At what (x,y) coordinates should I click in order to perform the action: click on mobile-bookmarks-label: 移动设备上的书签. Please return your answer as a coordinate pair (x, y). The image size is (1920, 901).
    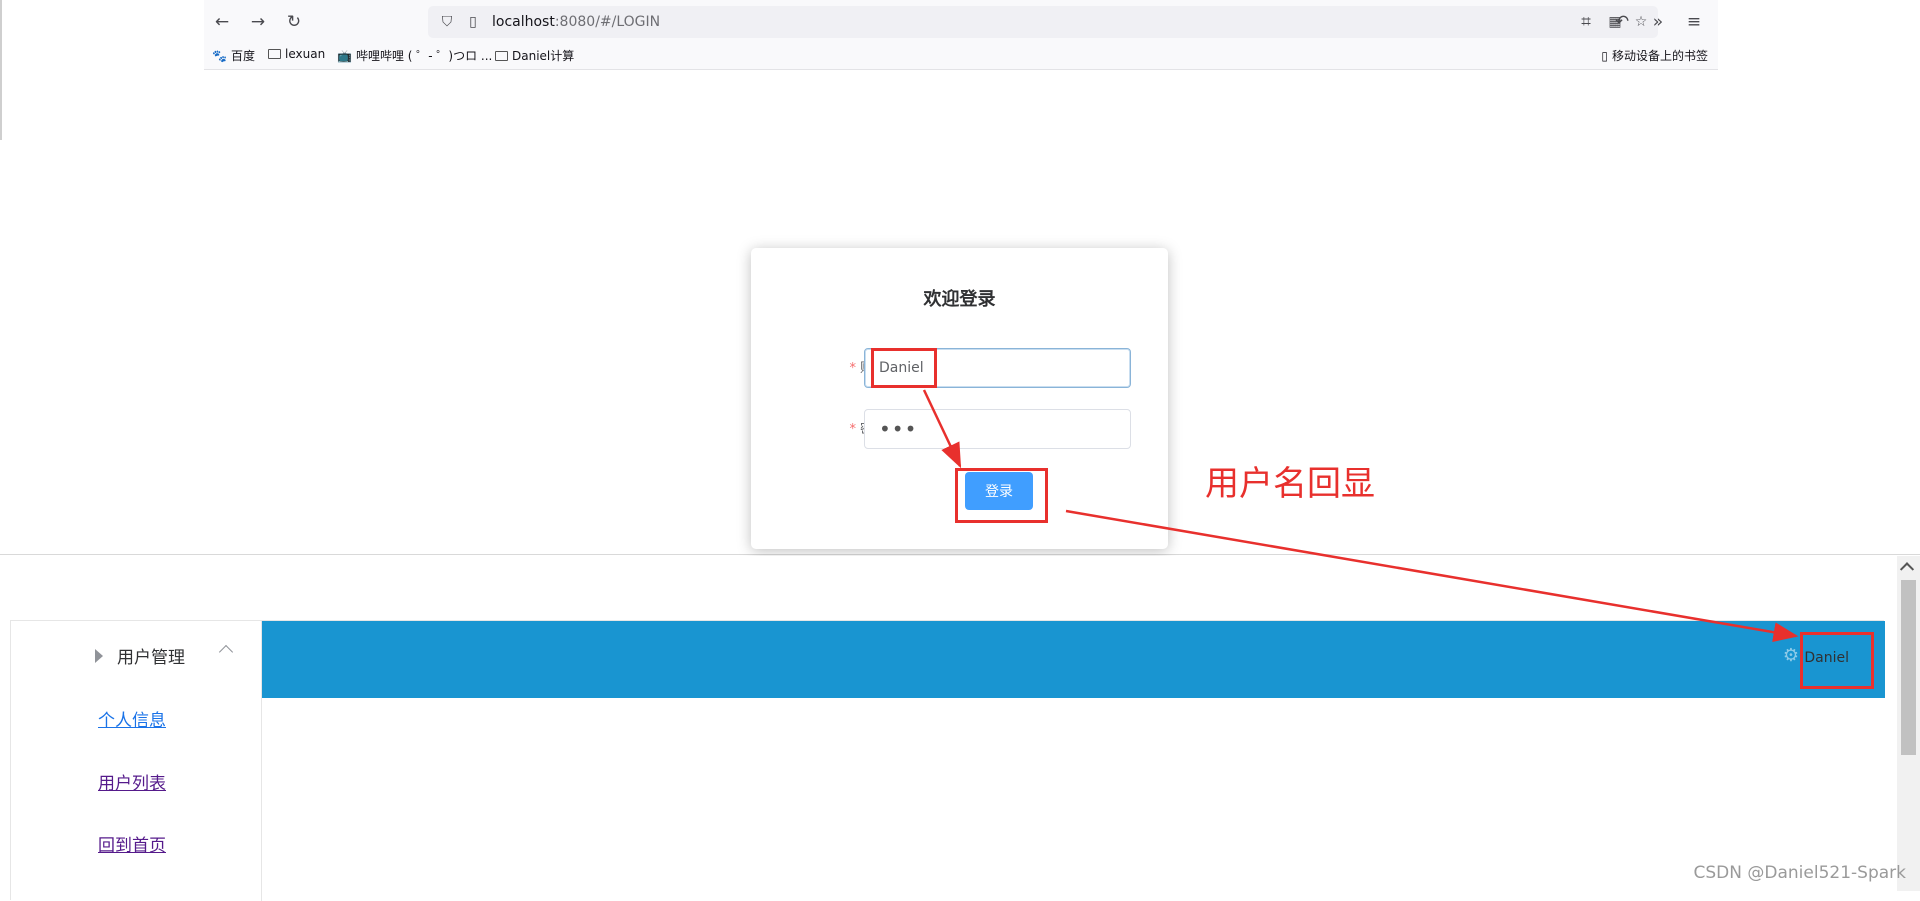
    Looking at the image, I should click on (1660, 55).